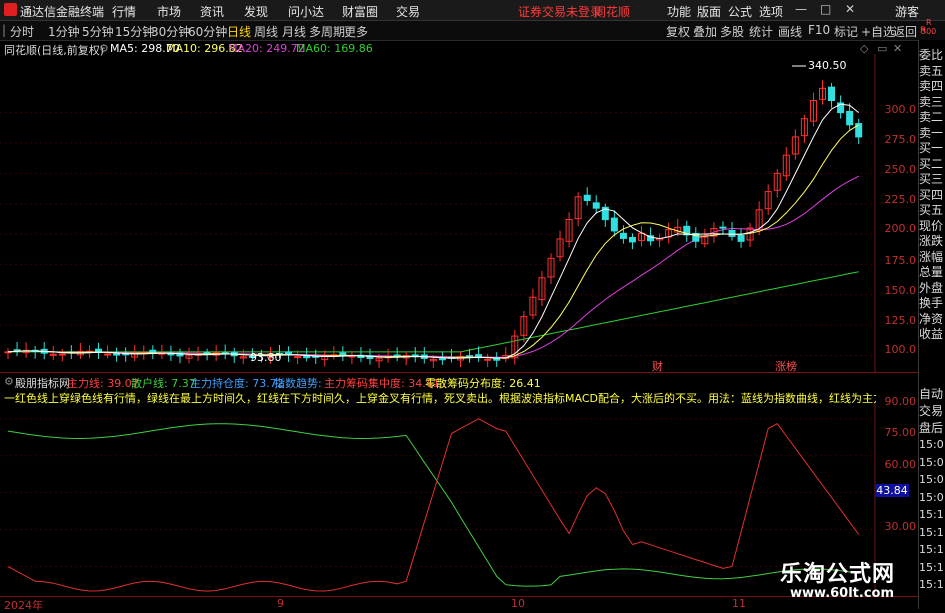 The width and height of the screenshot is (945, 613). What do you see at coordinates (850, 9) in the screenshot?
I see `close-icon: ✕` at bounding box center [850, 9].